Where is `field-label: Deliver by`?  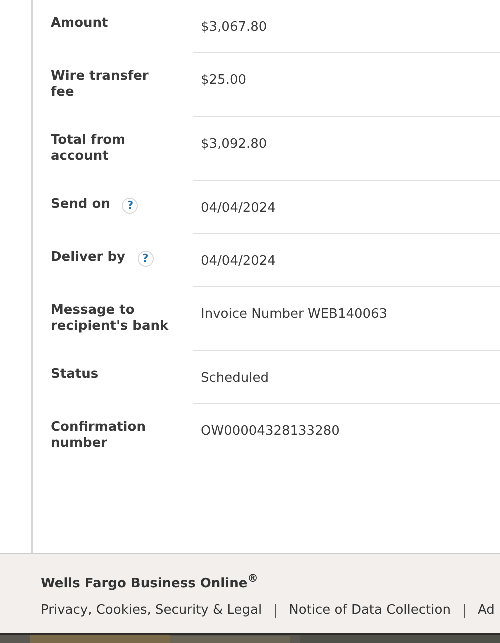 field-label: Deliver by is located at coordinates (88, 258).